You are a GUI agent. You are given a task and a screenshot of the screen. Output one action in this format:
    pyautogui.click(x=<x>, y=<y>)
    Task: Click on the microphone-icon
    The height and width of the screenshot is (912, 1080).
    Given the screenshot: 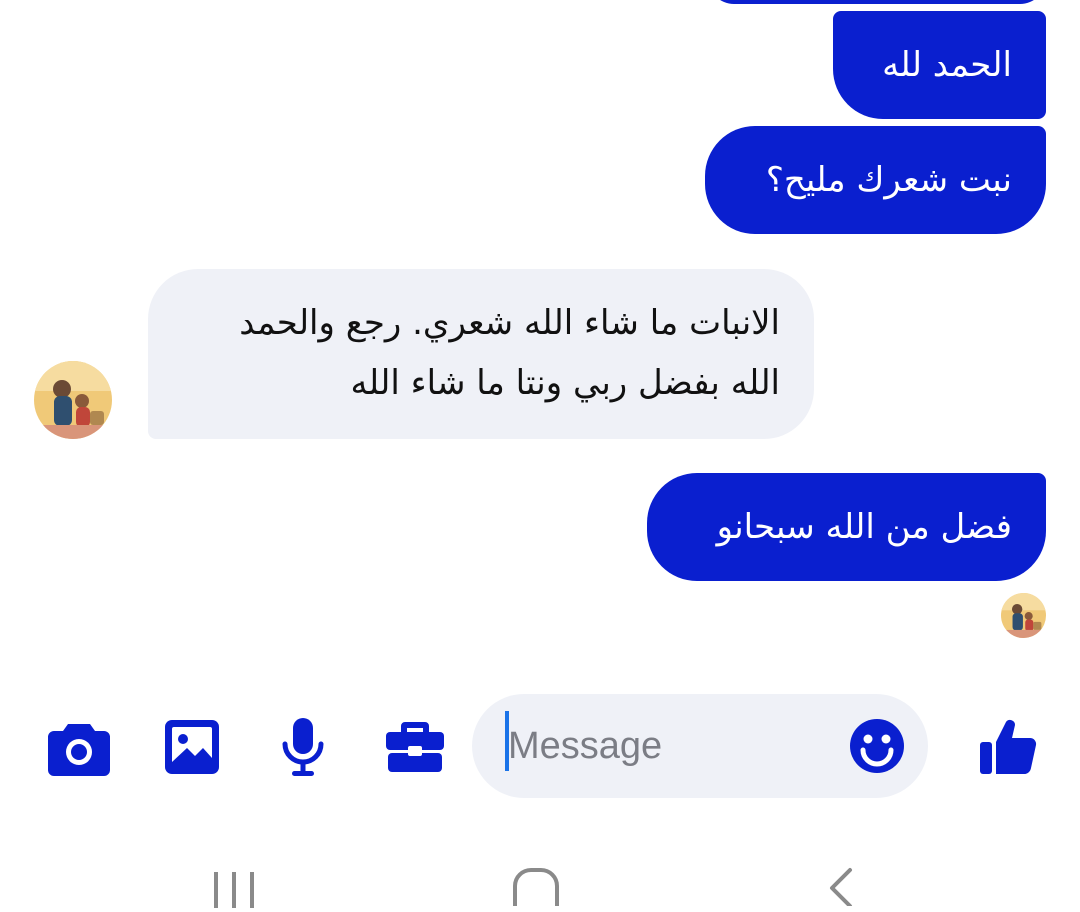 What is the action you would take?
    pyautogui.click(x=303, y=747)
    